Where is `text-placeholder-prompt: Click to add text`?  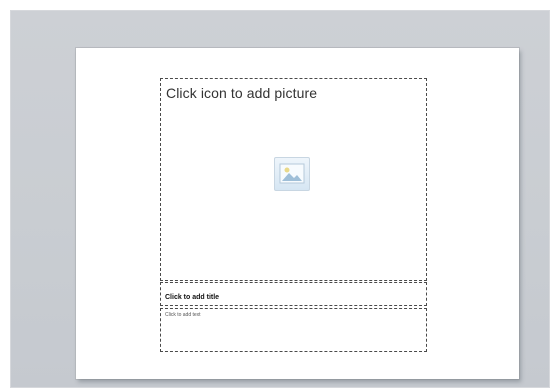 text-placeholder-prompt: Click to add text is located at coordinates (183, 315).